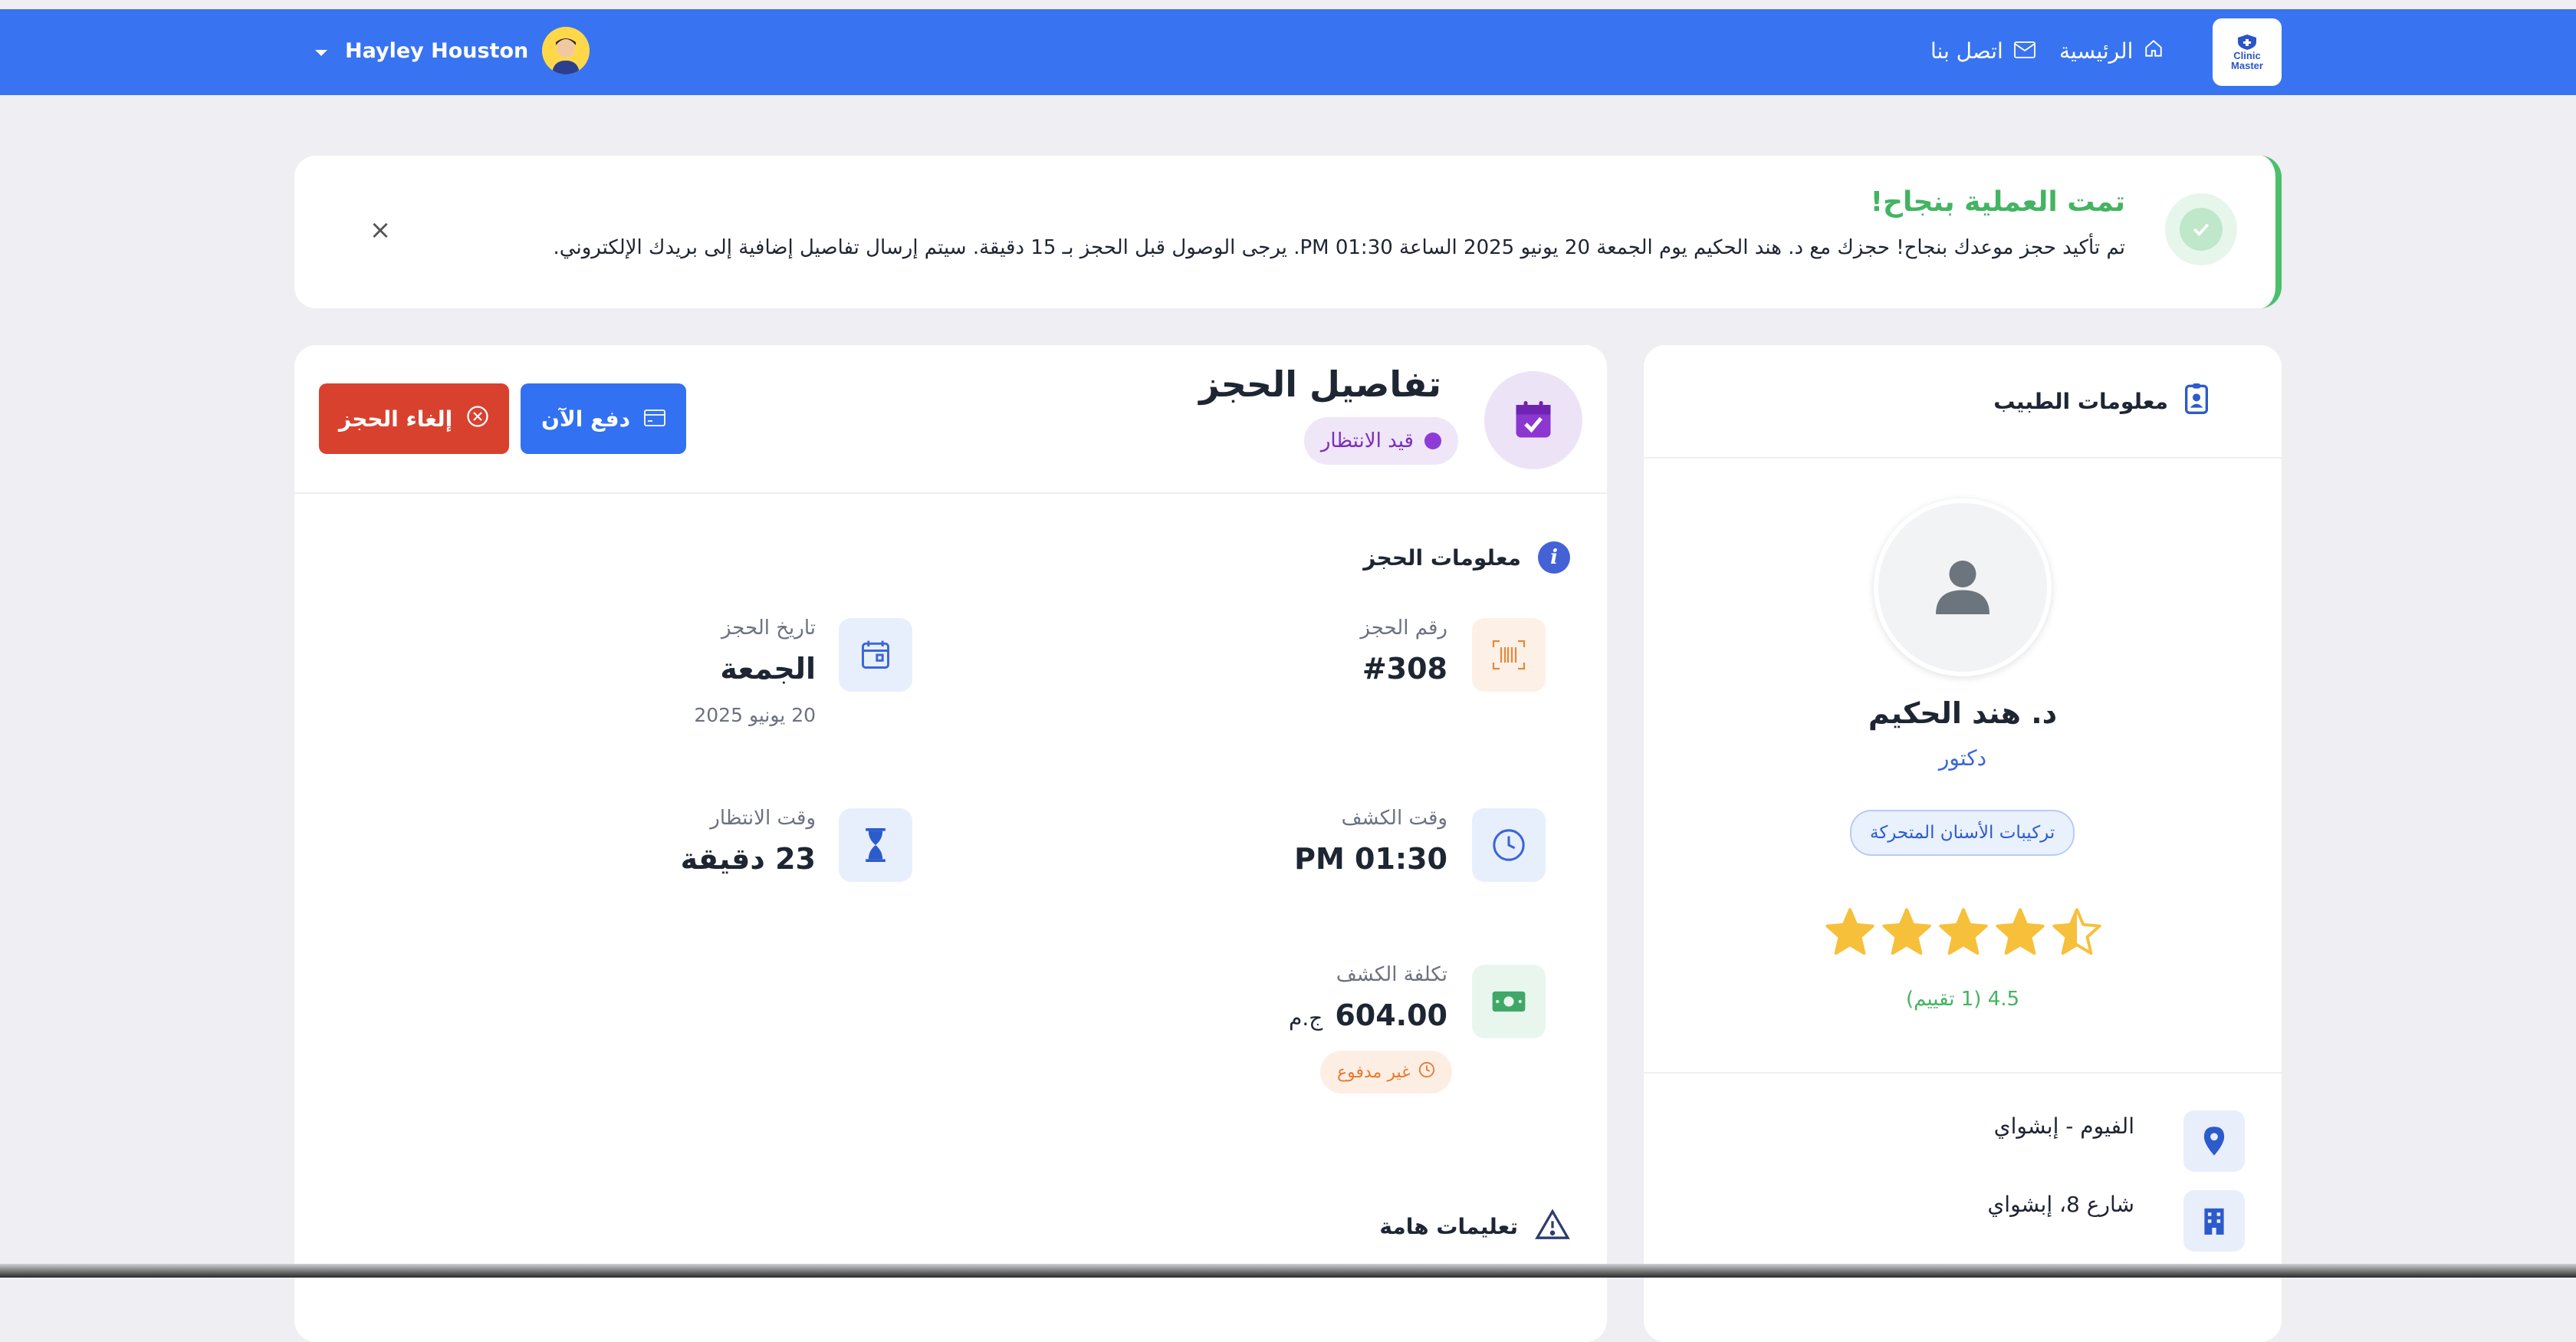  I want to click on cancel-booking-button: إلغاء الحجز, so click(414, 418).